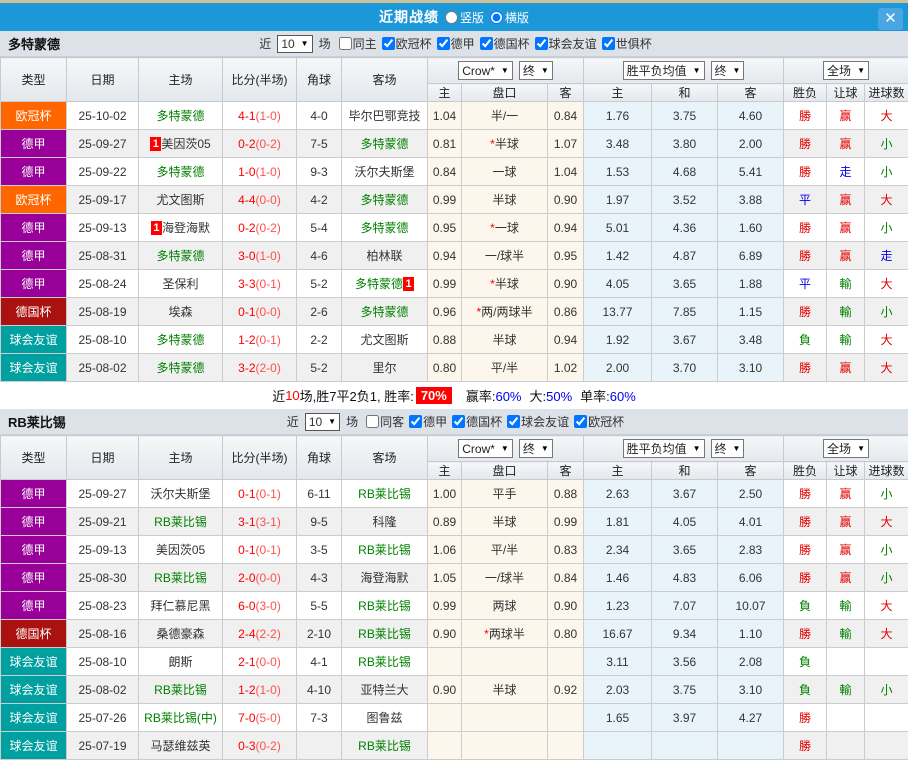 The width and height of the screenshot is (908, 760). What do you see at coordinates (608, 395) in the screenshot?
I see `summary-stat: 单率:60%` at bounding box center [608, 395].